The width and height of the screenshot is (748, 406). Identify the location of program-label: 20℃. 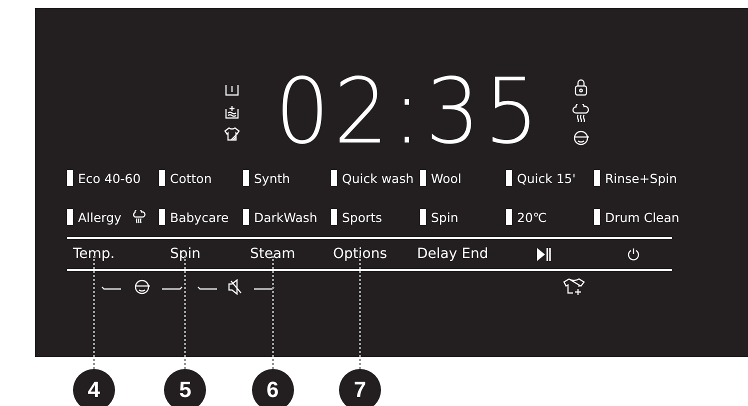
(532, 217).